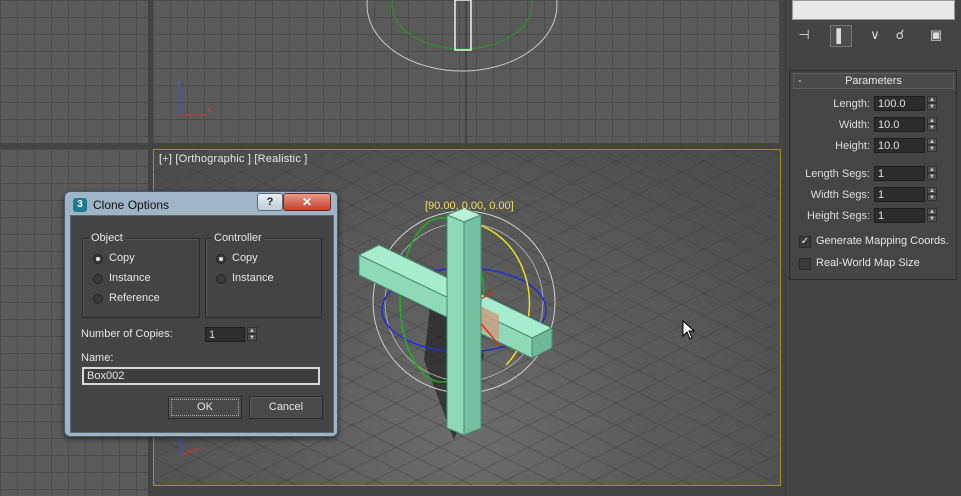  Describe the element at coordinates (932, 215) in the screenshot. I see `height-segs-spinner: ▲ ▼` at that location.